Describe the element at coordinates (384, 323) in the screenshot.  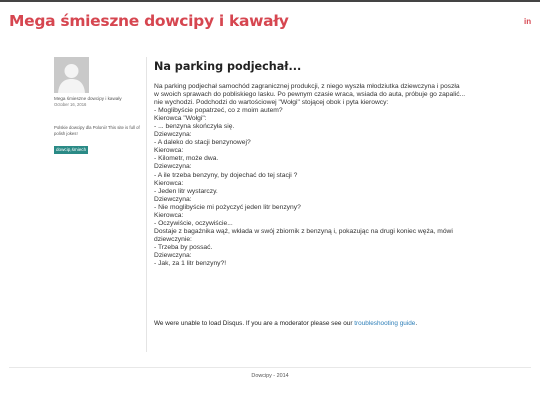
I see `troubleshooting-link: troubleshooting guide` at that location.